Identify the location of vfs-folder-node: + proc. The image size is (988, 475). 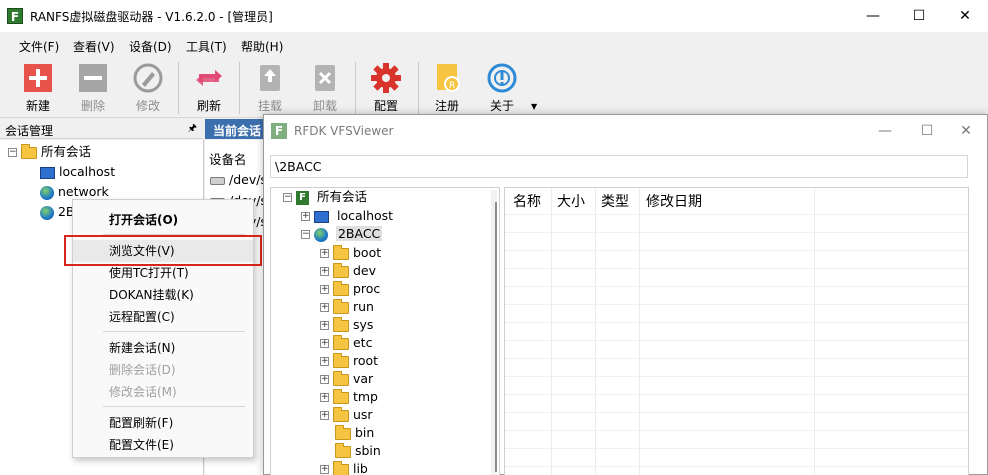
(350, 289).